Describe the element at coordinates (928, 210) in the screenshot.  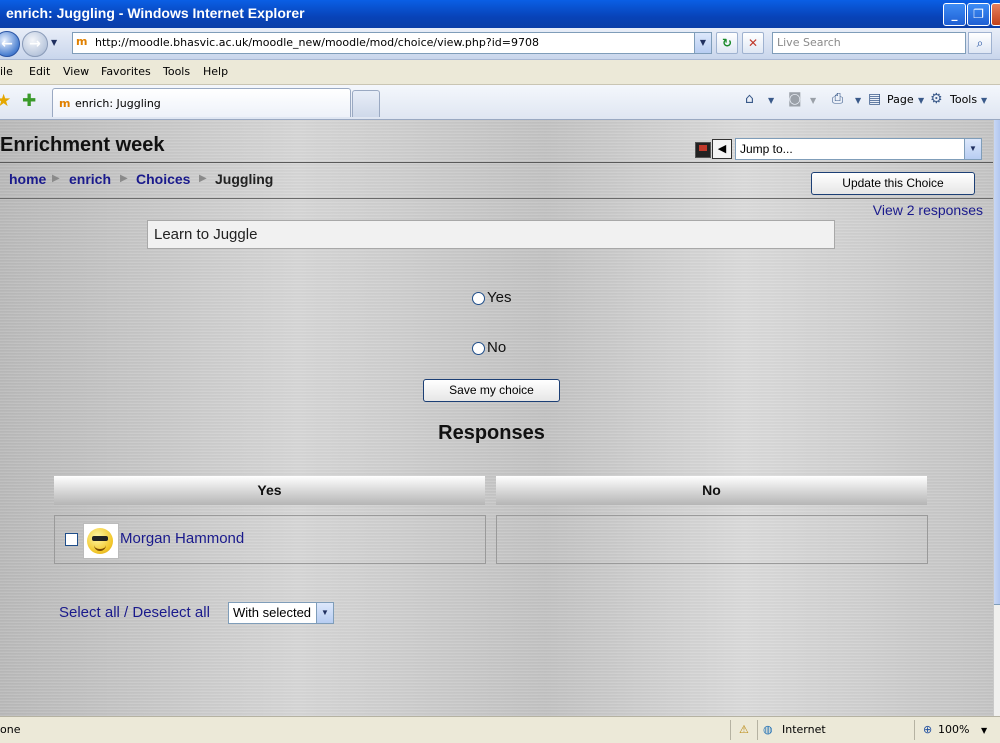
I see `view-responses-link: View 2 responses` at that location.